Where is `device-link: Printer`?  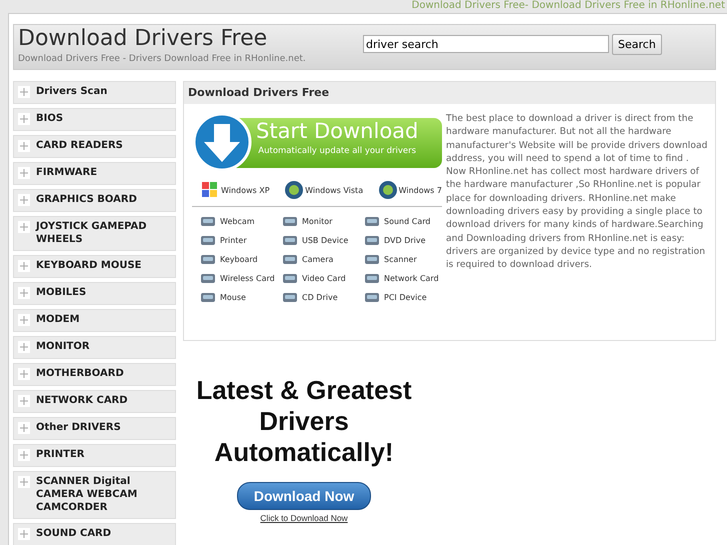
device-link: Printer is located at coordinates (233, 240).